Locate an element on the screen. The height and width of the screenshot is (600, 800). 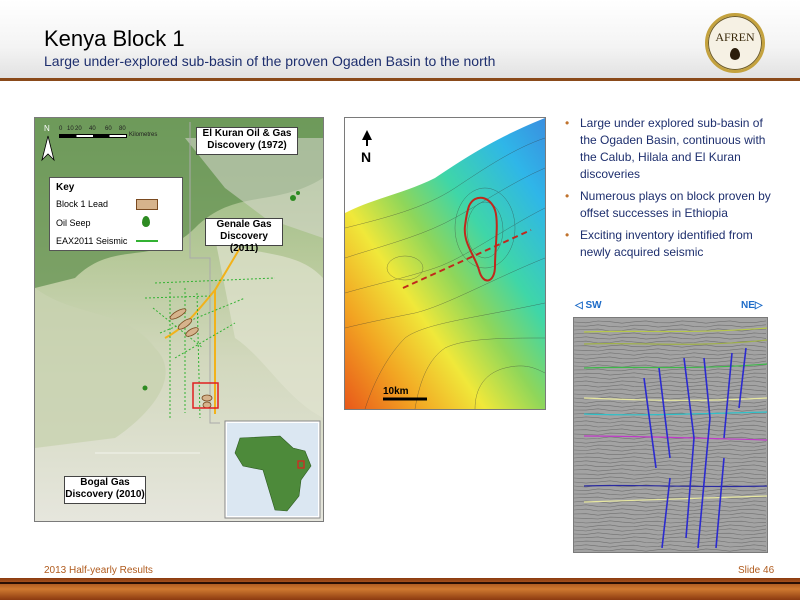
north-arrow: N is located at coordinates (48, 144).